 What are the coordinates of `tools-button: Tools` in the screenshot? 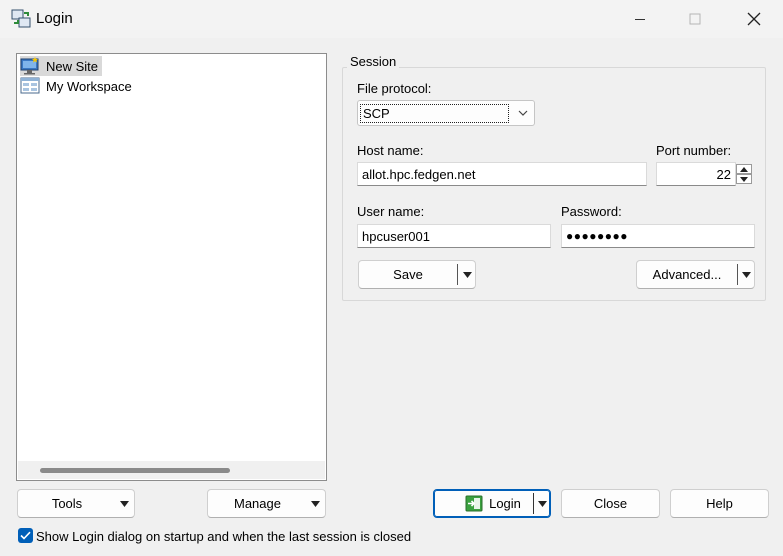 It's located at (76, 503).